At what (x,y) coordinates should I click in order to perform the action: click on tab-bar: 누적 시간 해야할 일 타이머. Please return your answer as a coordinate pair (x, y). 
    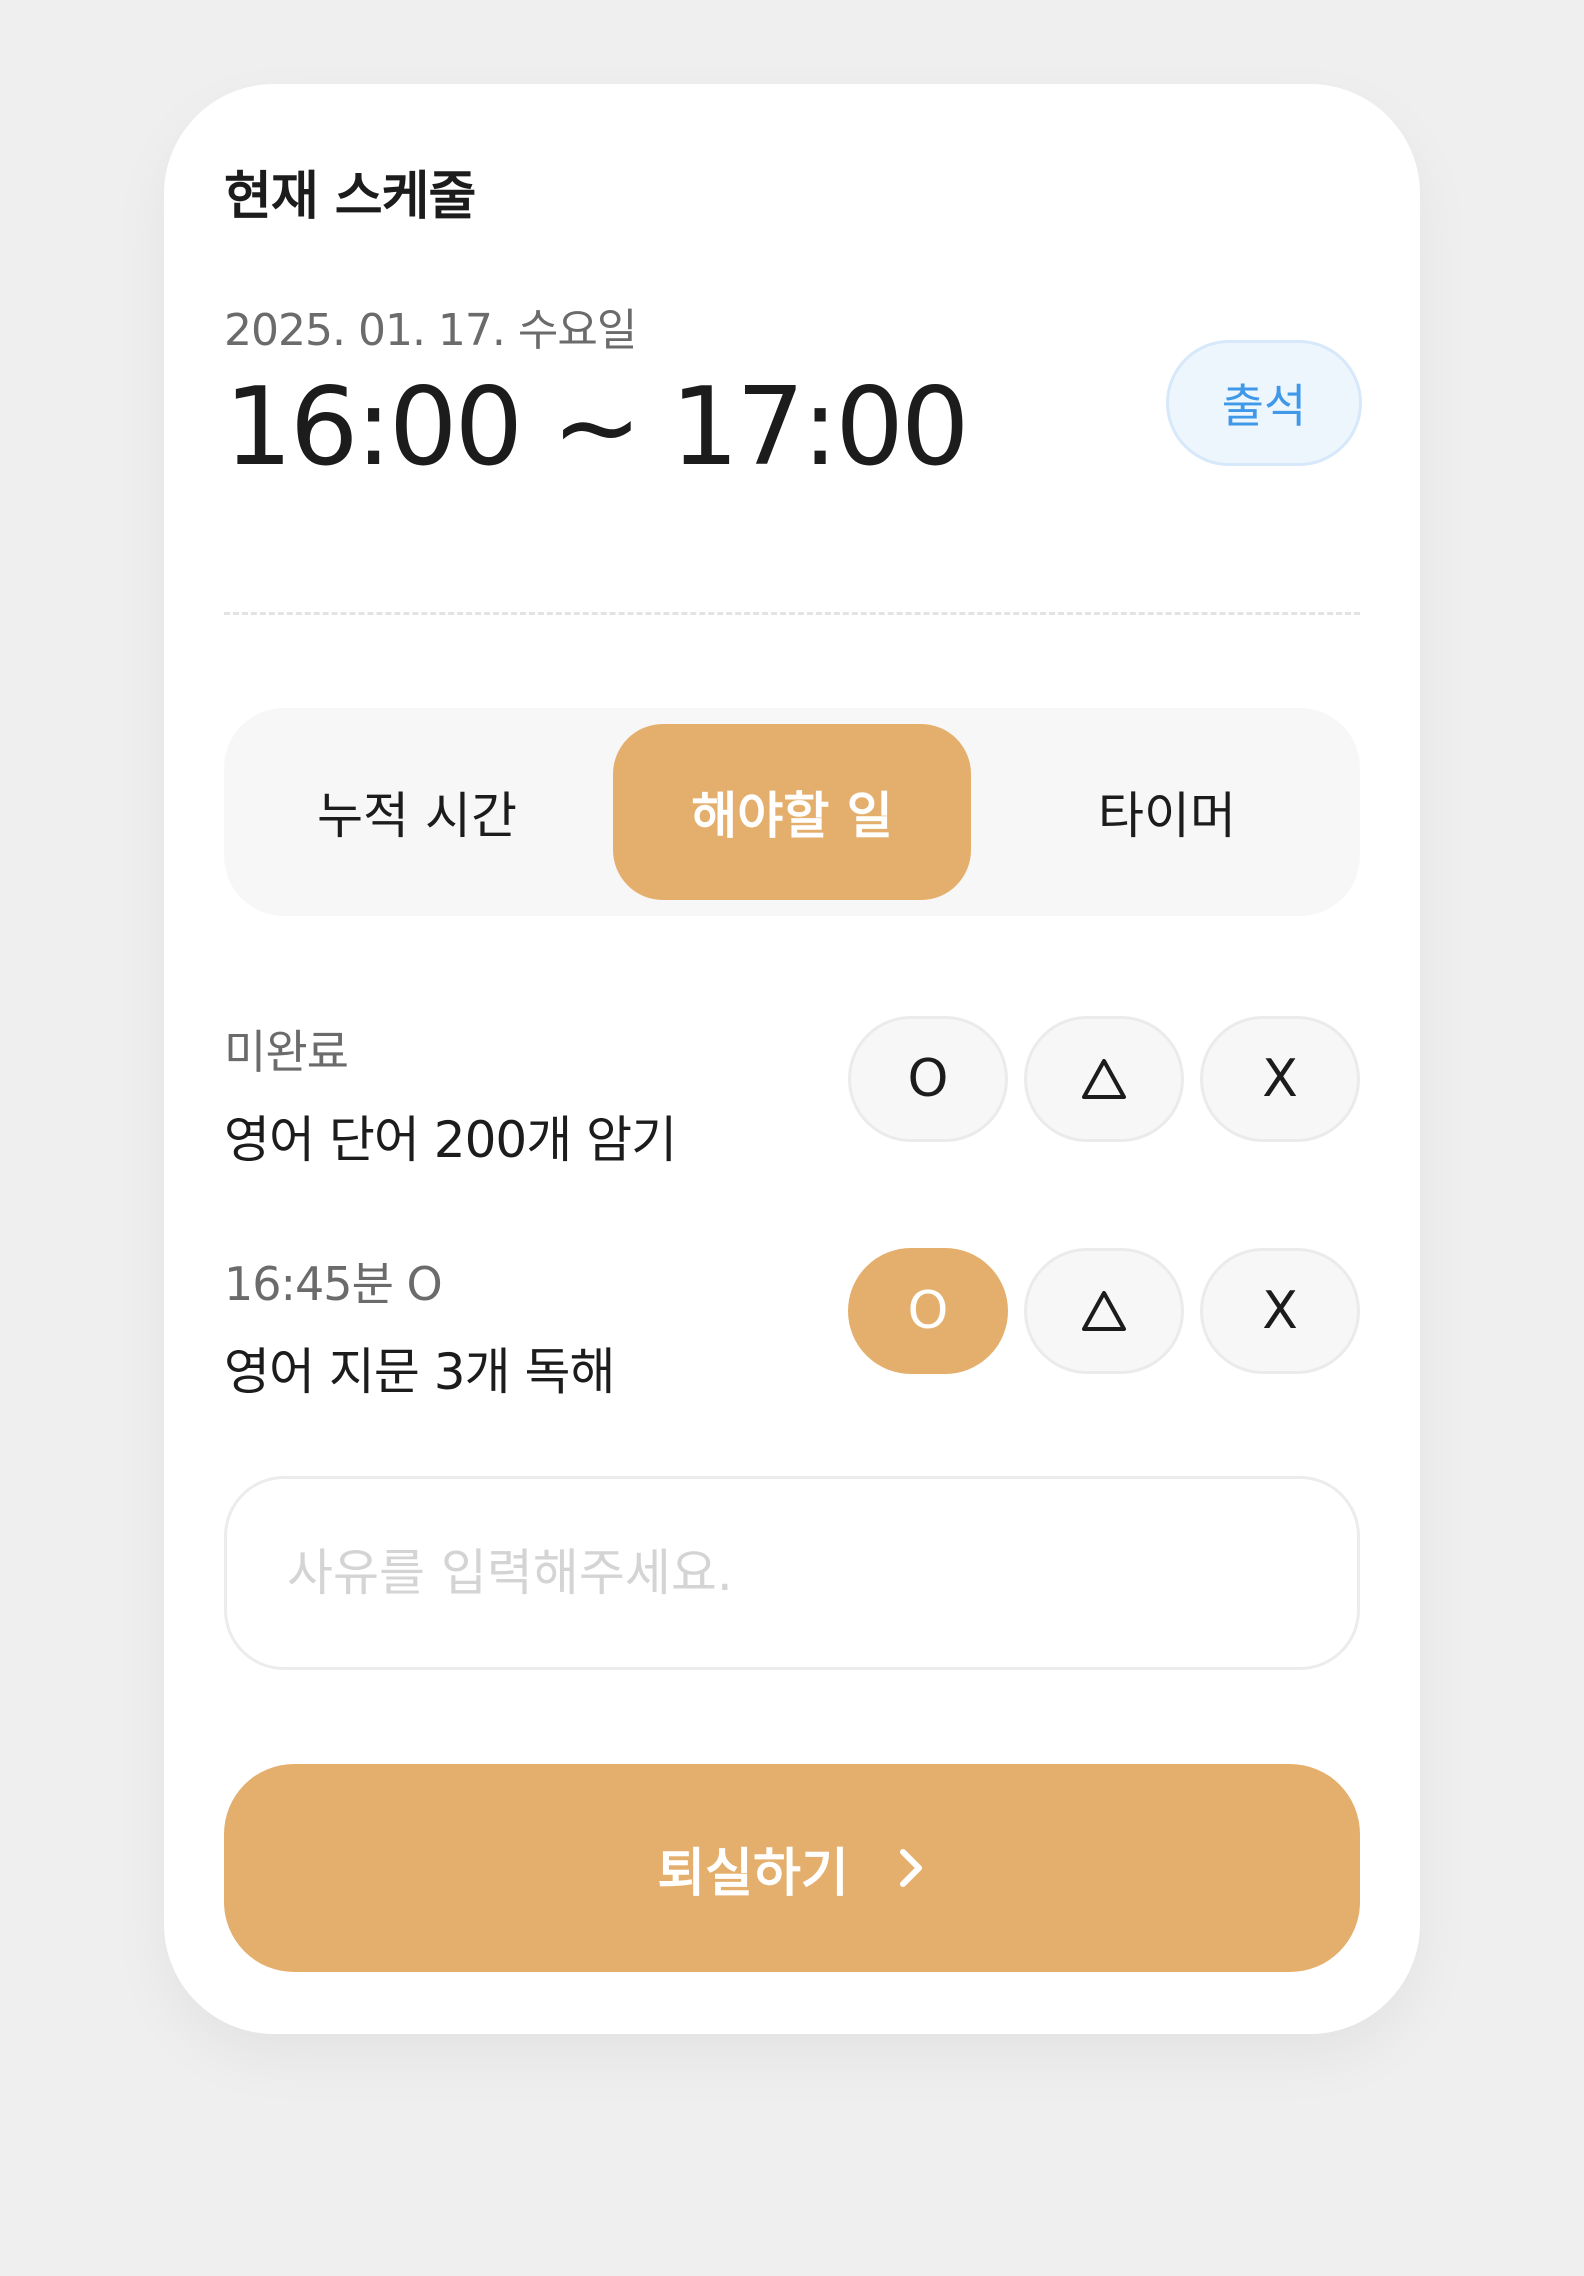
    Looking at the image, I should click on (792, 812).